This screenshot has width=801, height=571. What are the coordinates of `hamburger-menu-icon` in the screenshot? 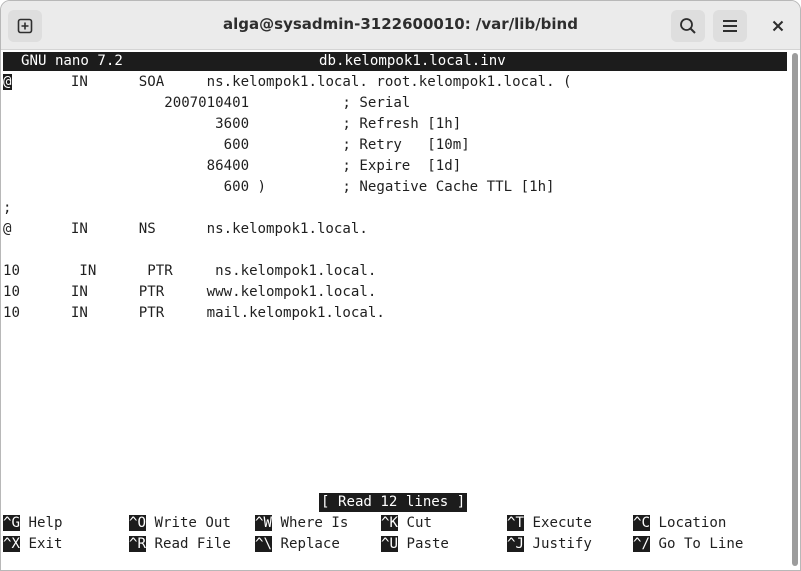 It's located at (730, 26).